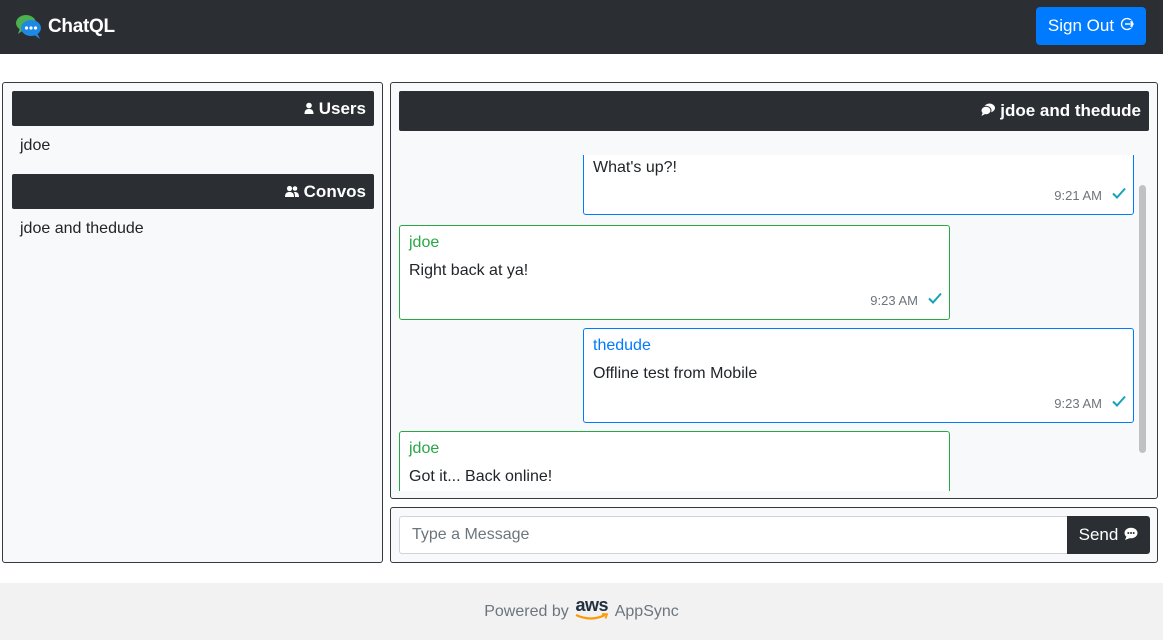 The image size is (1163, 640). Describe the element at coordinates (581, 27) in the screenshot. I see `top-navbar: ChatQL Sign Out` at that location.